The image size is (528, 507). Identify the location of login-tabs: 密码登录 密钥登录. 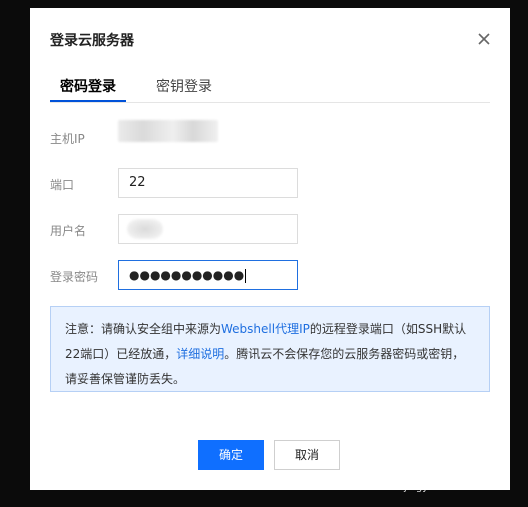
(270, 89).